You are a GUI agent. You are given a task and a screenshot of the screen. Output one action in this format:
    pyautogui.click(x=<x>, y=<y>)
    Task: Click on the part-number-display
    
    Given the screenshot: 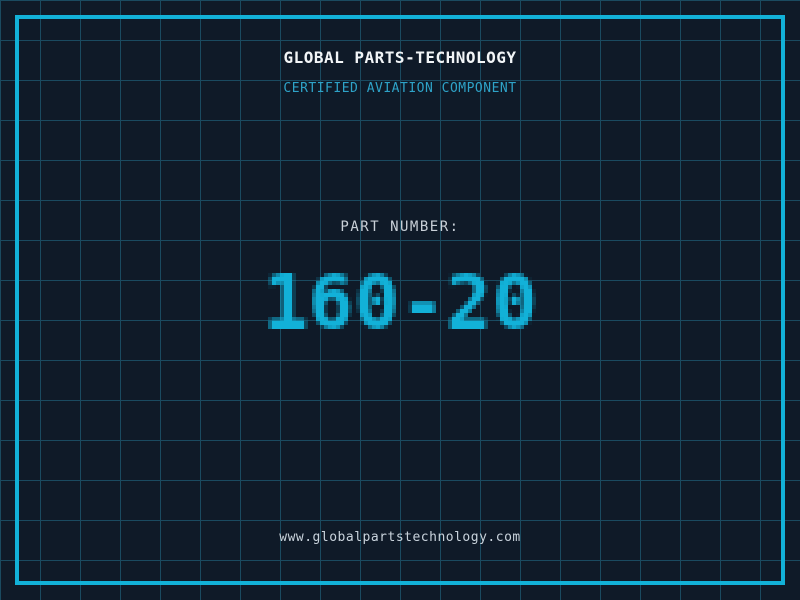 What is the action you would take?
    pyautogui.click(x=400, y=301)
    